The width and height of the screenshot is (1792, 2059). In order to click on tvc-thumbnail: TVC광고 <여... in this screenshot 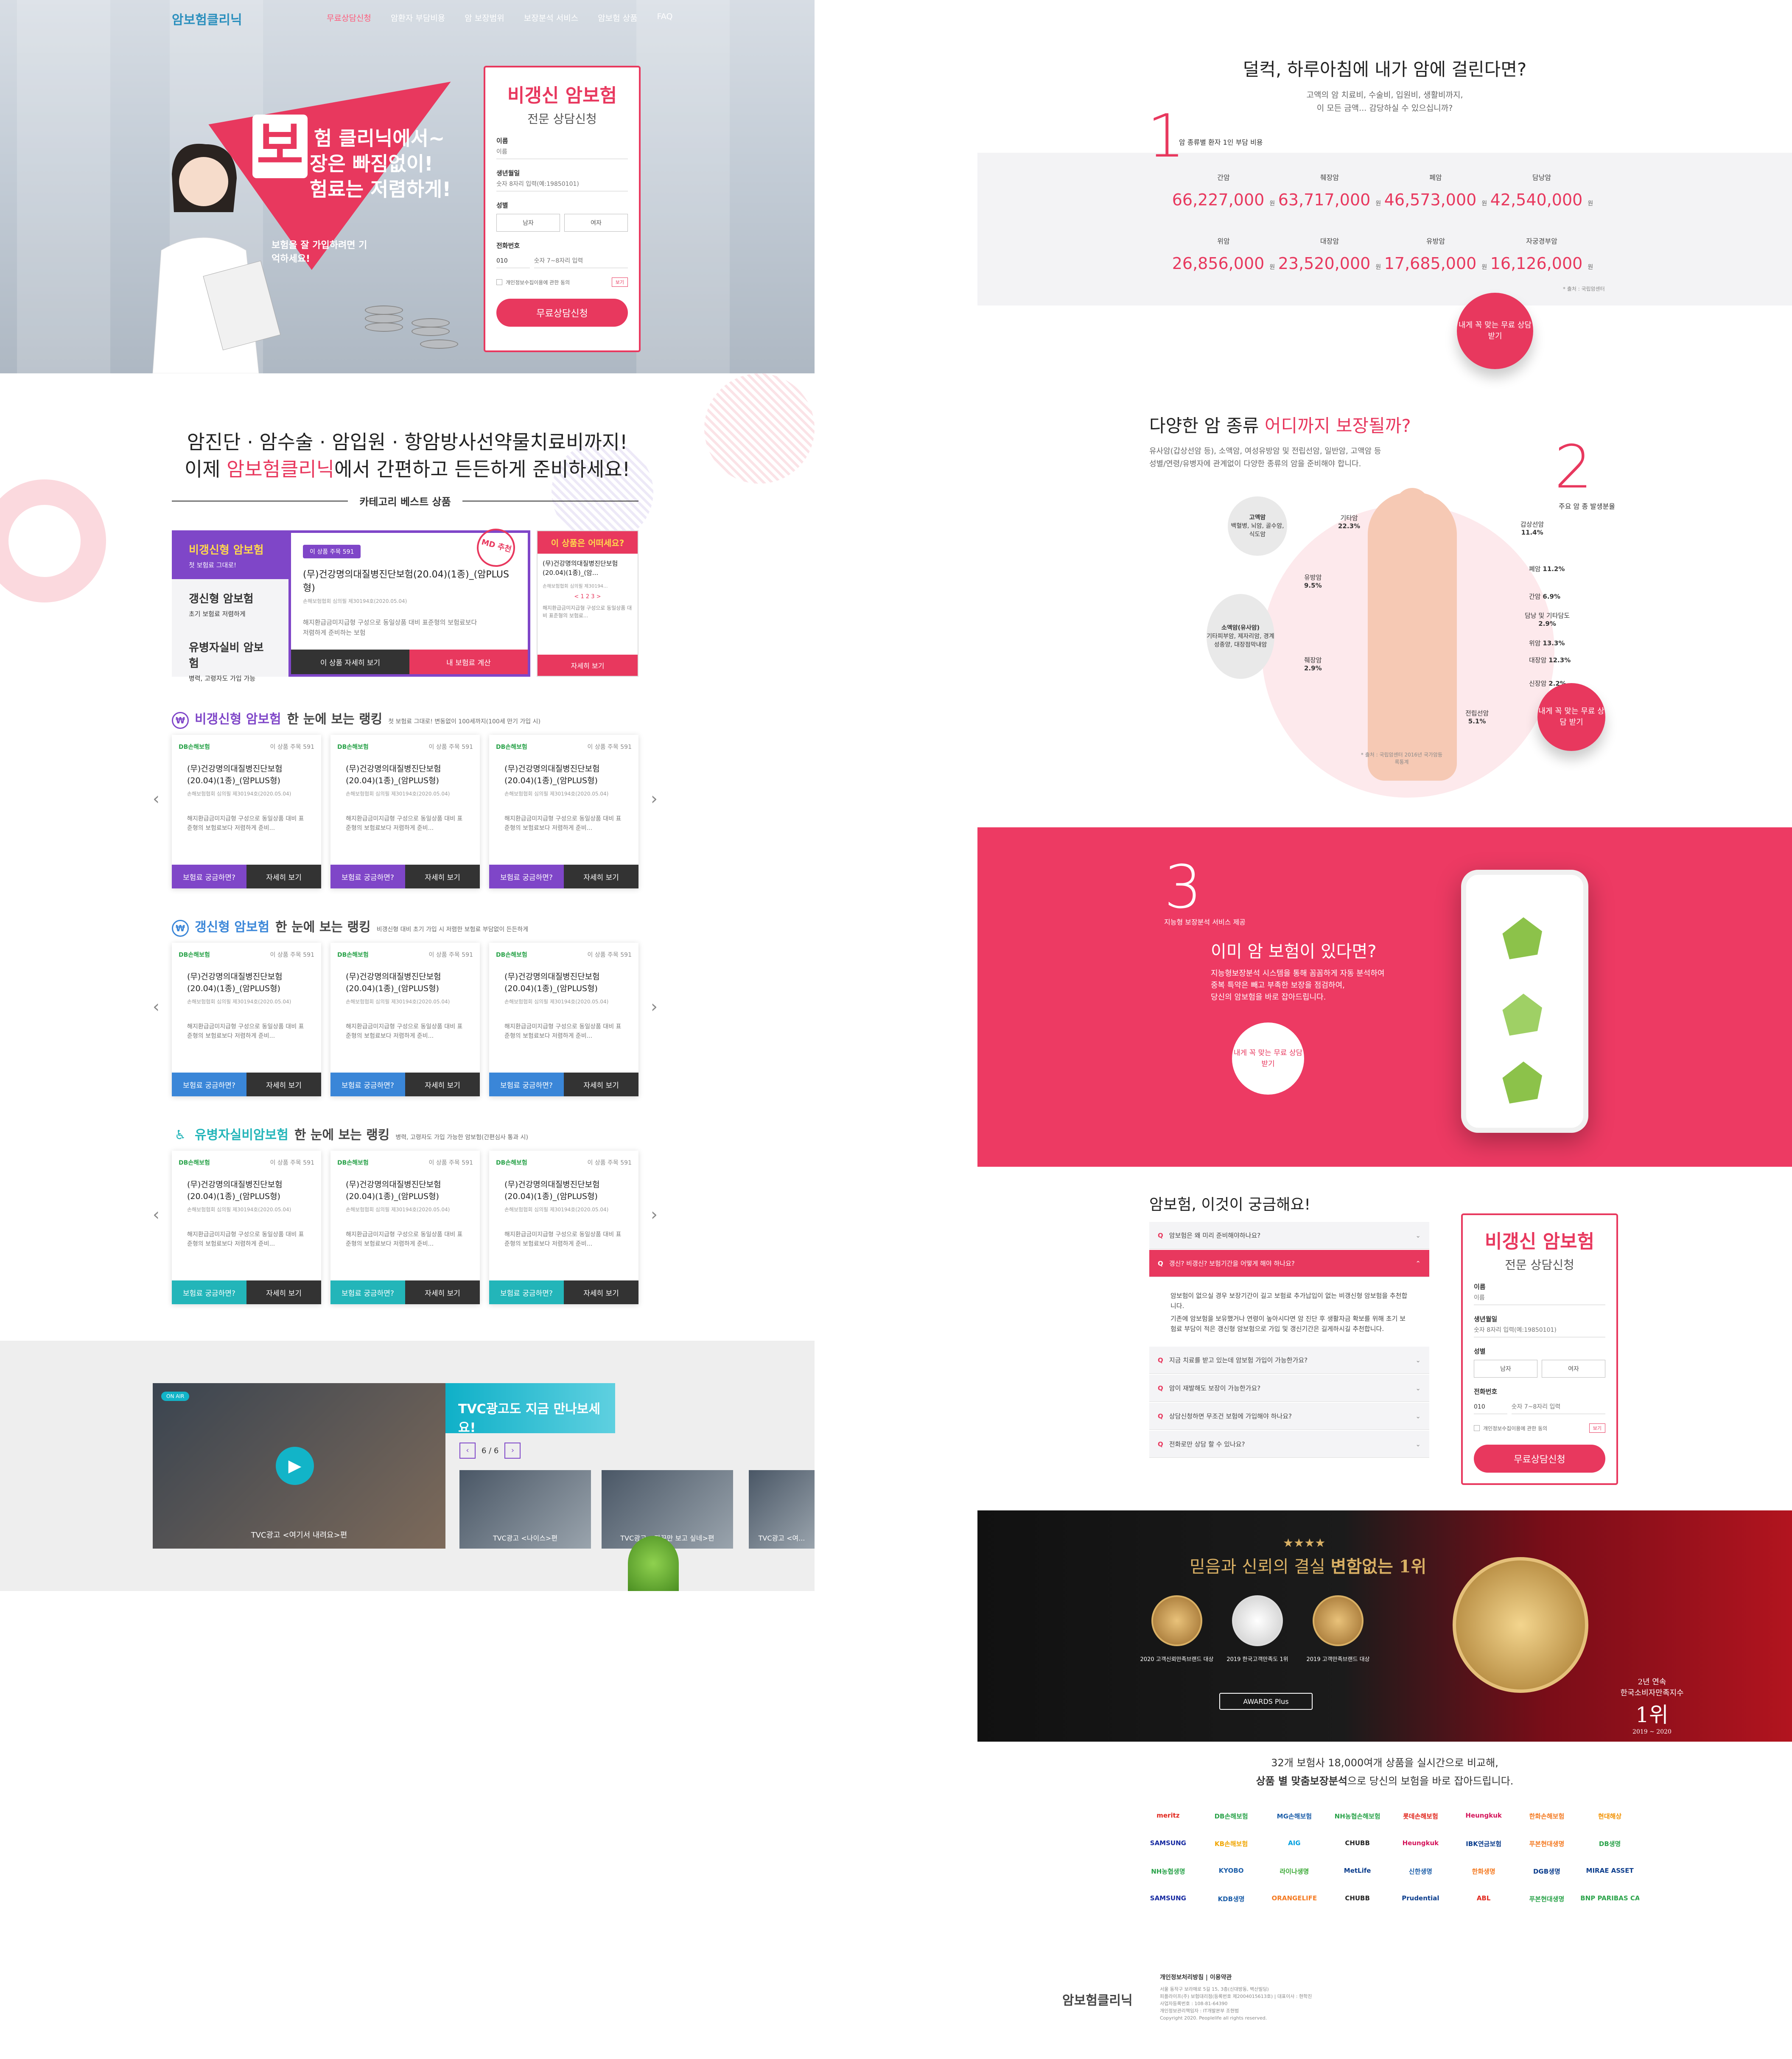, I will do `click(782, 1510)`.